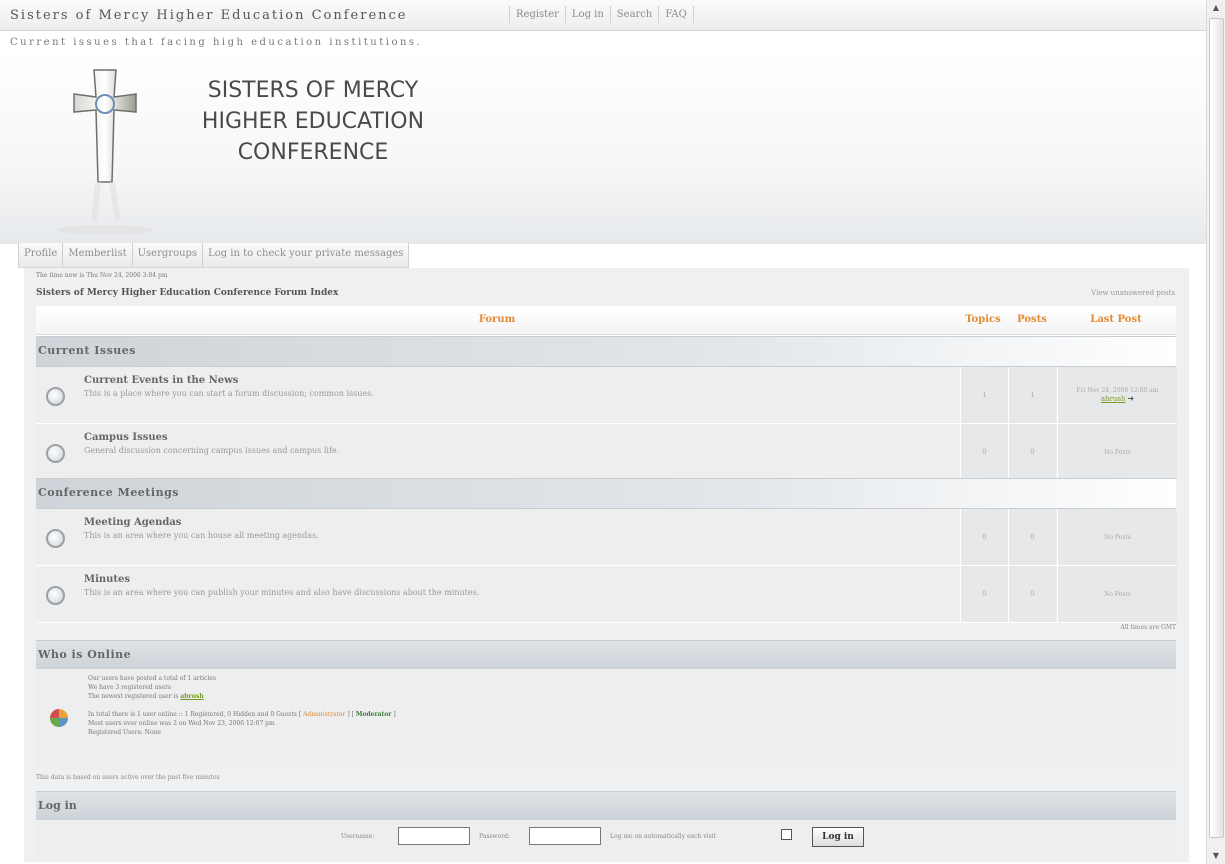 The width and height of the screenshot is (1225, 864). Describe the element at coordinates (87, 350) in the screenshot. I see `category-current-issues: Current Issues` at that location.